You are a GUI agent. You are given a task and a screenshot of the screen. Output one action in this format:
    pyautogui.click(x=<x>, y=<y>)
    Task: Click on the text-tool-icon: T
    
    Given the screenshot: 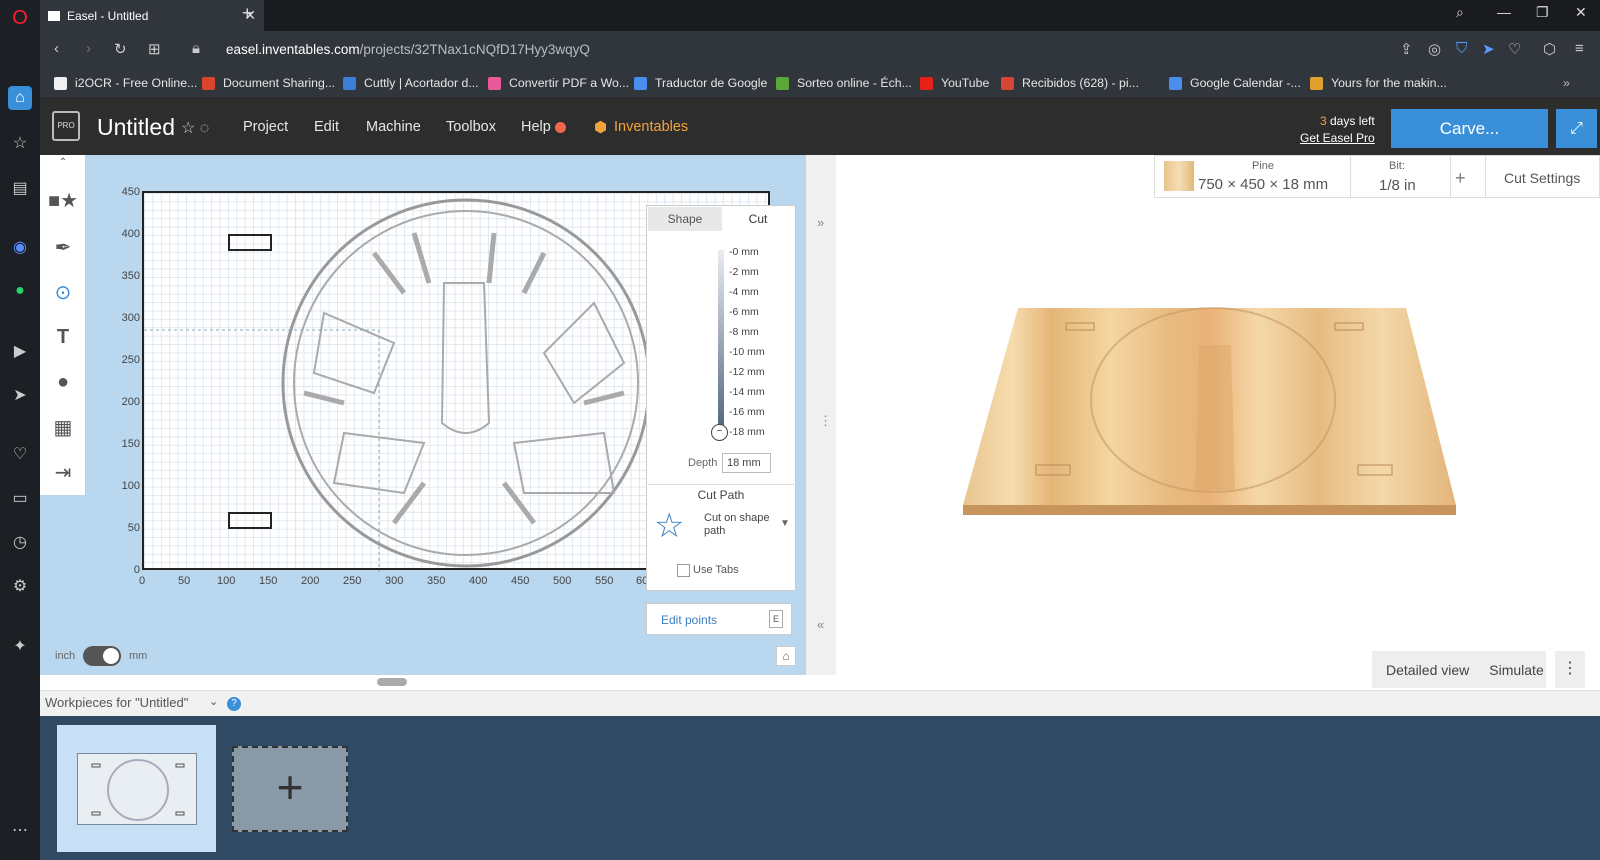 What is the action you would take?
    pyautogui.click(x=63, y=337)
    